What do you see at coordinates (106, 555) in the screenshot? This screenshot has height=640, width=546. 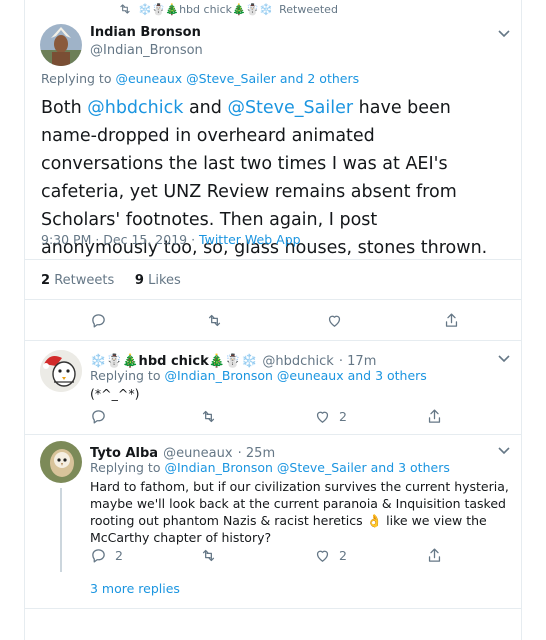 I see `reply-button: 2` at bounding box center [106, 555].